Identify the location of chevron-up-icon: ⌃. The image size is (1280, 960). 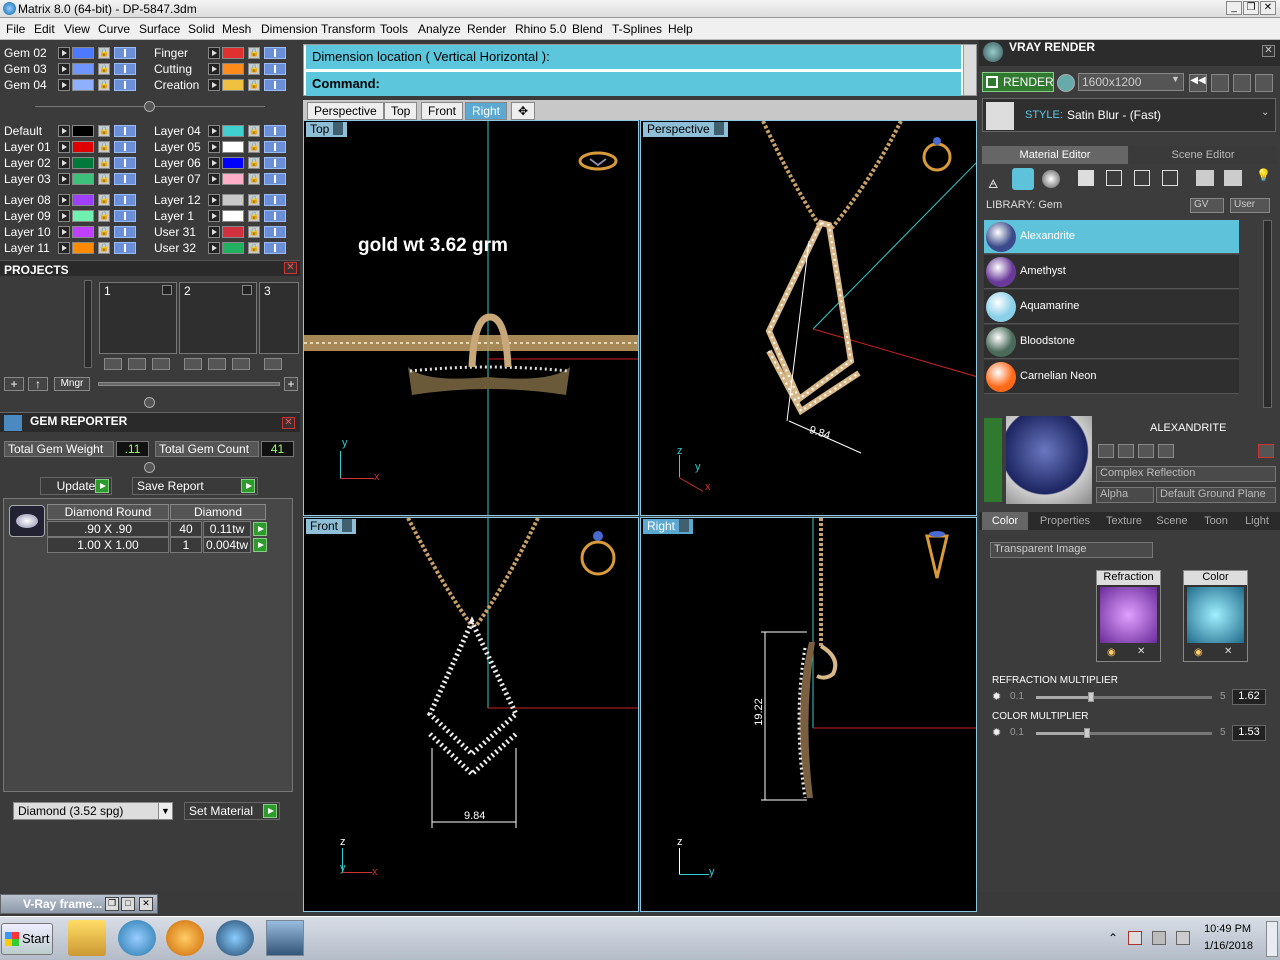
(1113, 938).